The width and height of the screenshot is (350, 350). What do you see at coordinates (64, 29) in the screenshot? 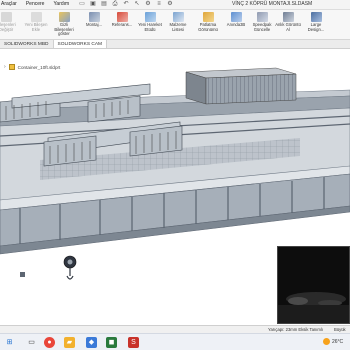
I see `ribbon-label: Gizli Bileşenleri göster` at bounding box center [64, 29].